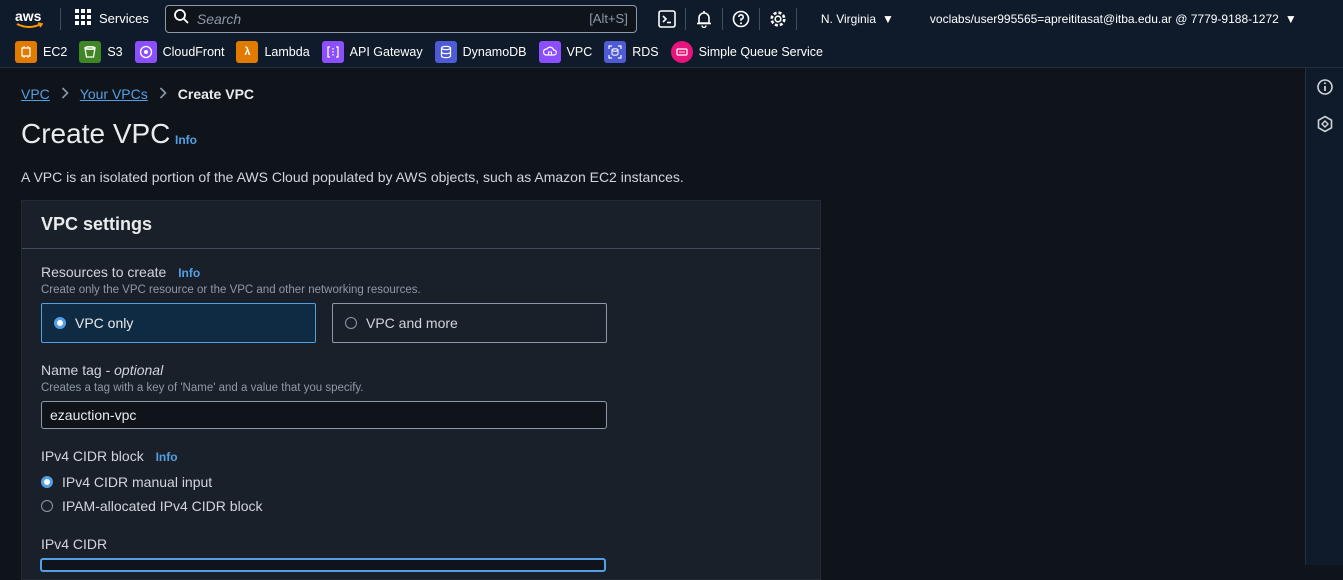  I want to click on s3-icon, so click(90, 52).